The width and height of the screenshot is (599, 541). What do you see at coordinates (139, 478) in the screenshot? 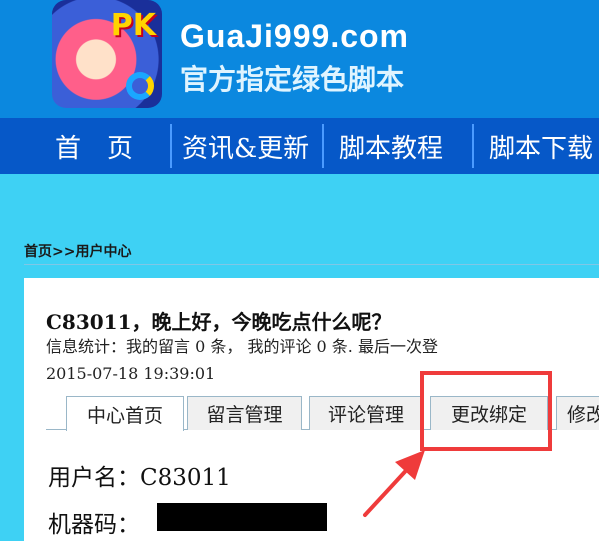
I see `username-line: 用户名：C83011` at bounding box center [139, 478].